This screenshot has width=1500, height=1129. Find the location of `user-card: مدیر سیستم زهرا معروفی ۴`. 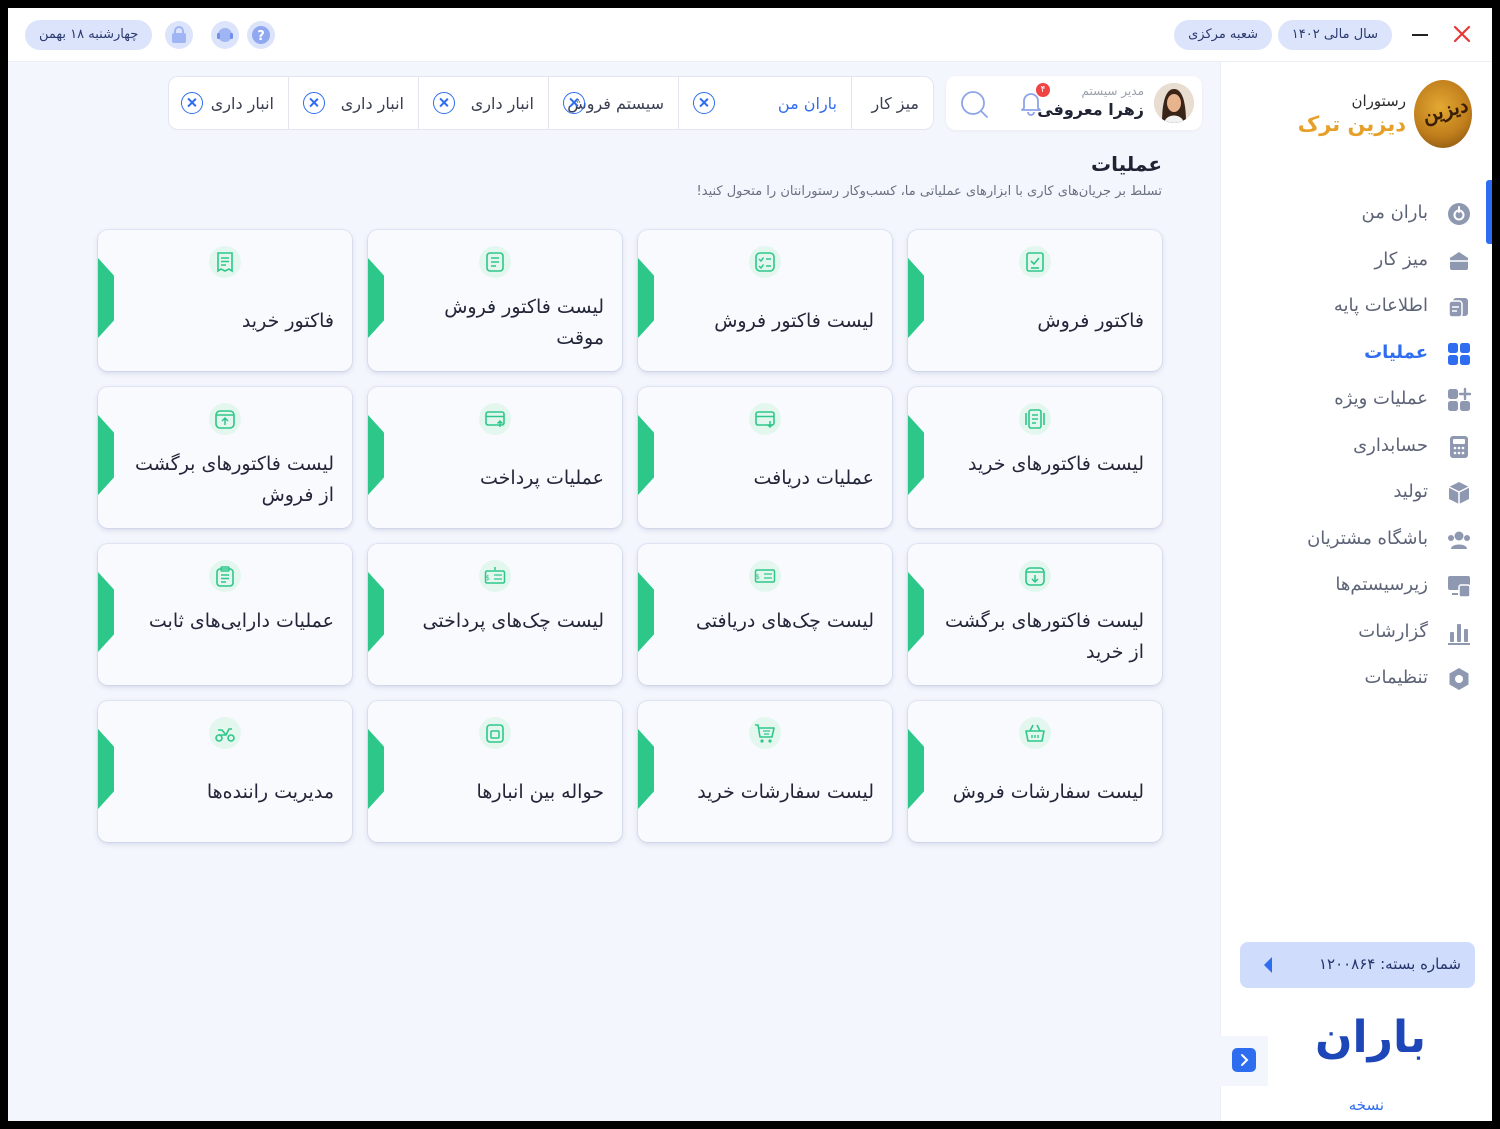

user-card: مدیر سیستم زهرا معروفی ۴ is located at coordinates (1074, 103).